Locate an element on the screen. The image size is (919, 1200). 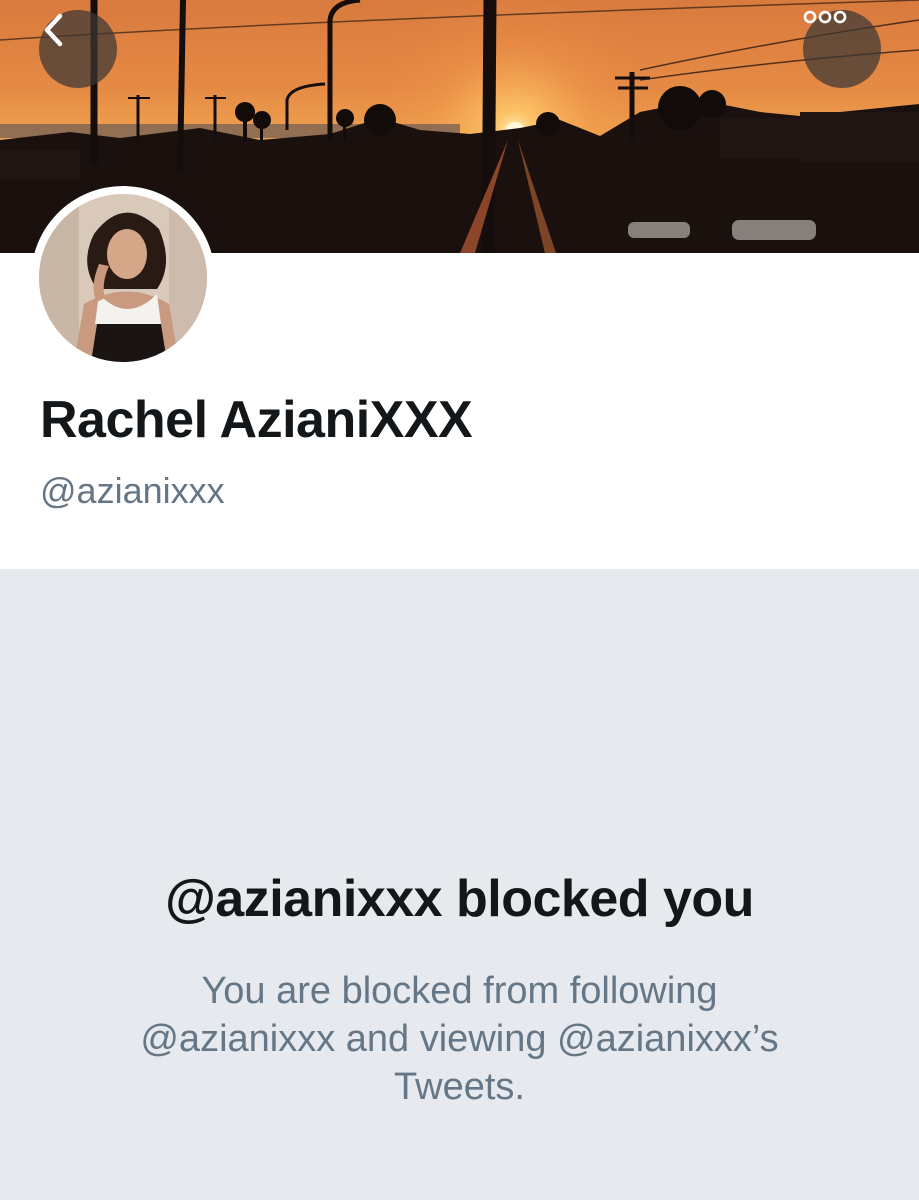
blocked-title: @azianixxx blocked you is located at coordinates (459, 899).